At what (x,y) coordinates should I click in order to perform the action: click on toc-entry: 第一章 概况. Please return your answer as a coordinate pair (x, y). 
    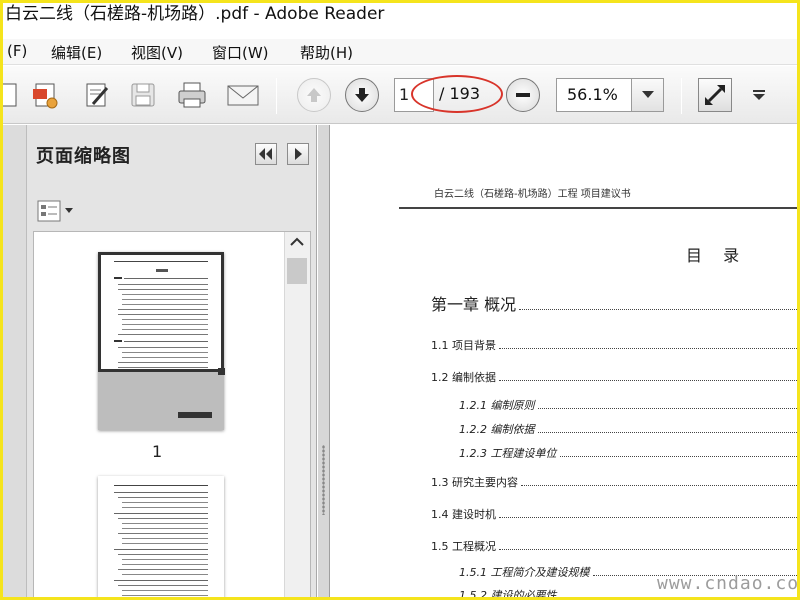
    Looking at the image, I should click on (614, 303).